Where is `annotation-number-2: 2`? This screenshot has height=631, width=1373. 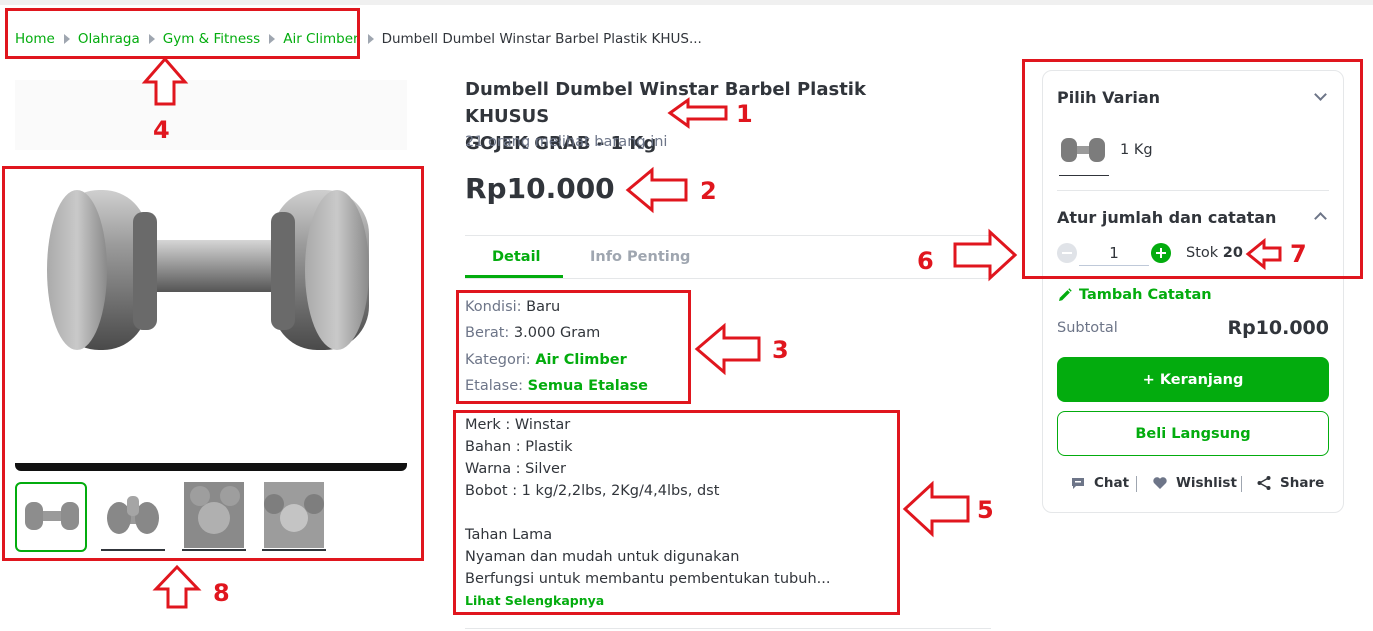
annotation-number-2: 2 is located at coordinates (708, 191).